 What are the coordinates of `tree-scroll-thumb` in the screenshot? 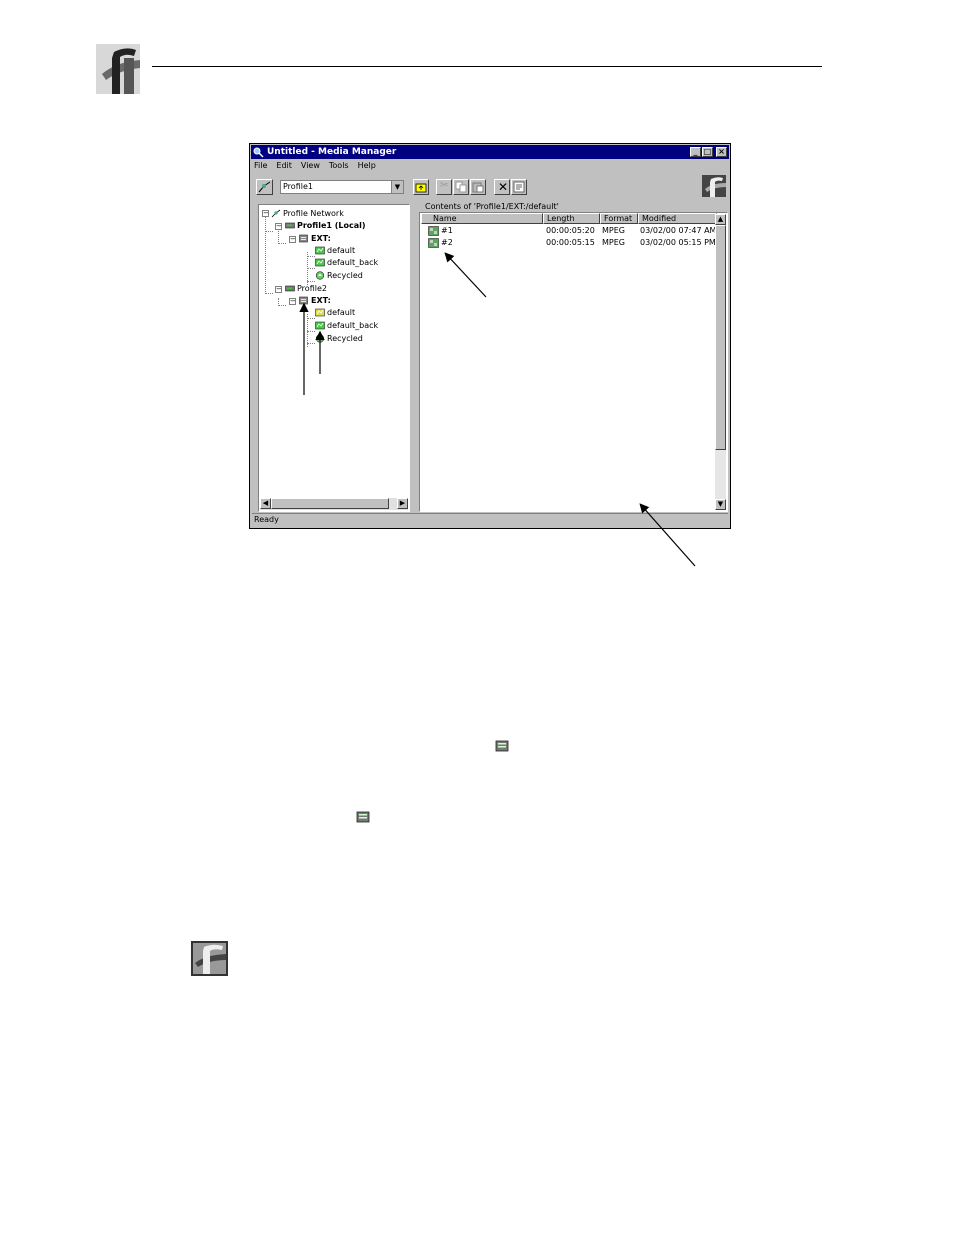 It's located at (330, 503).